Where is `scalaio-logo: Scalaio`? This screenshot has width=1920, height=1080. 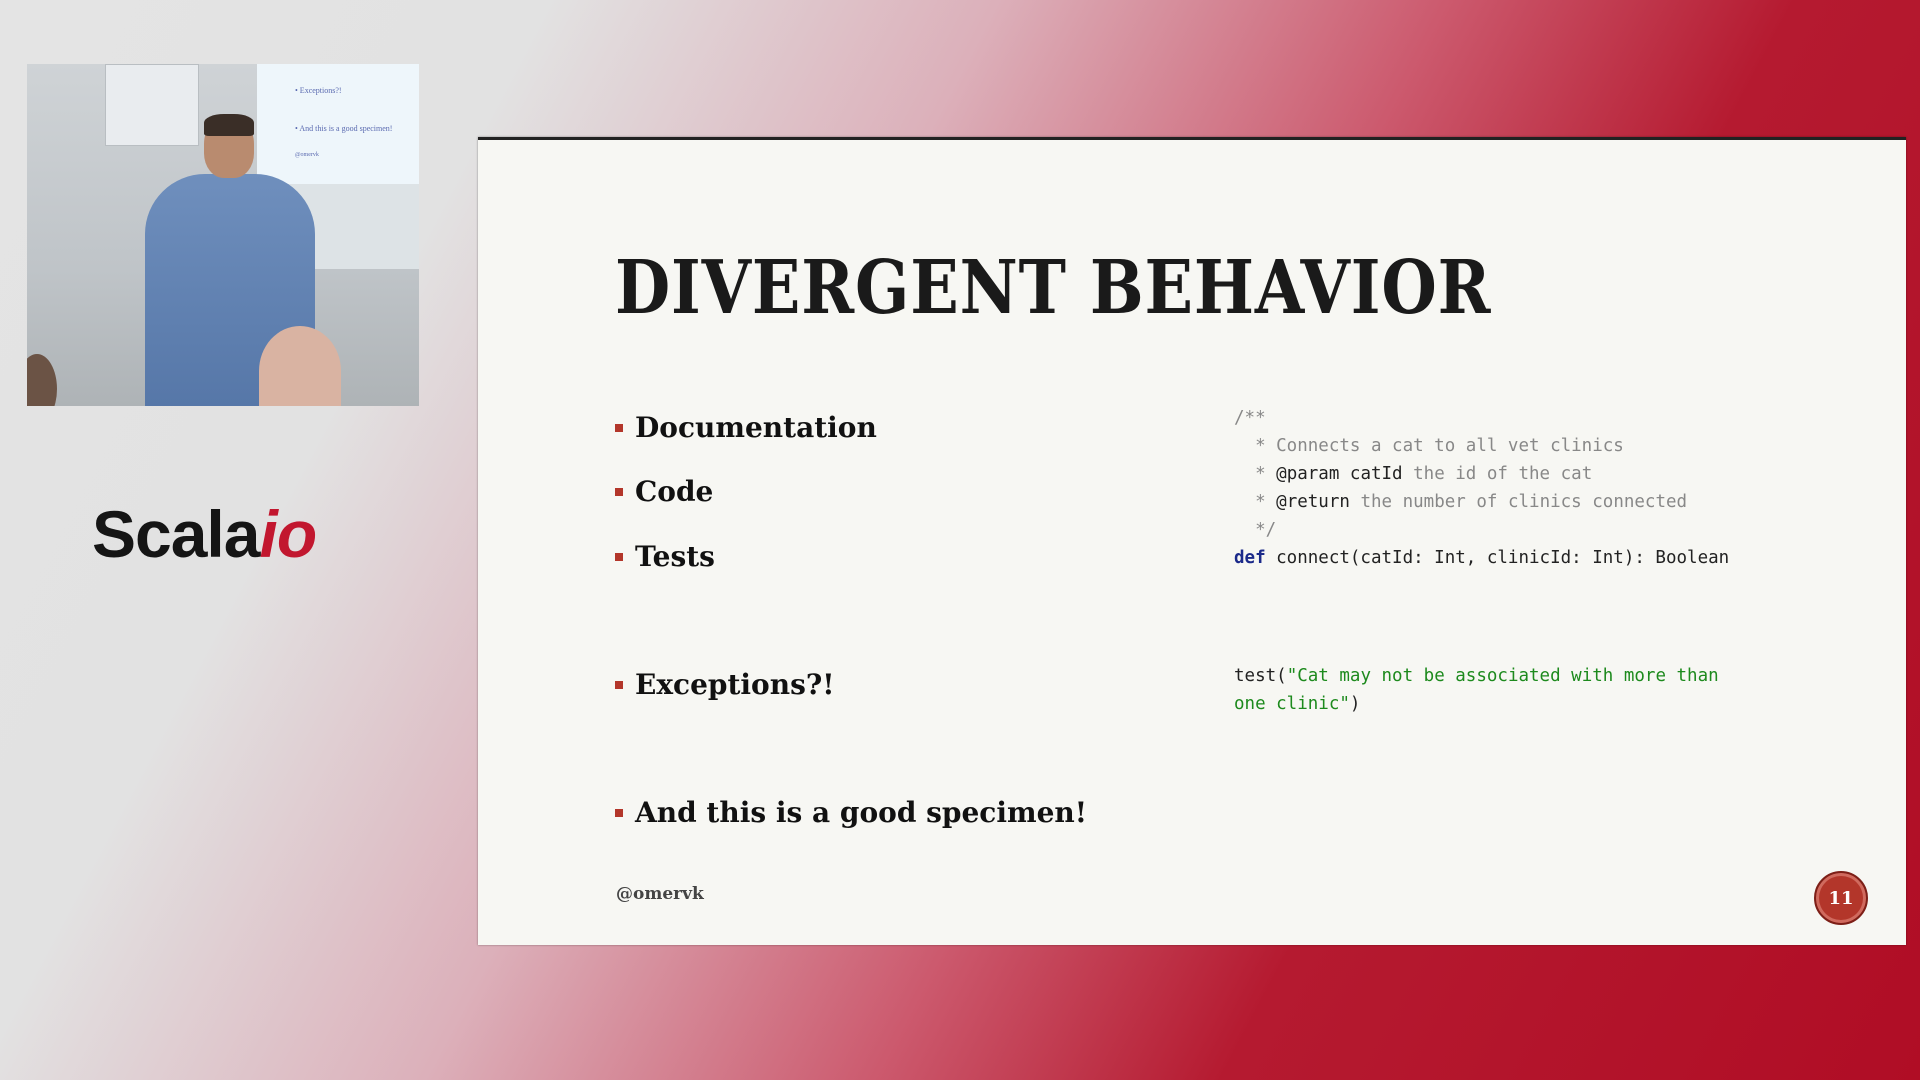
scalaio-logo: Scalaio is located at coordinates (204, 534).